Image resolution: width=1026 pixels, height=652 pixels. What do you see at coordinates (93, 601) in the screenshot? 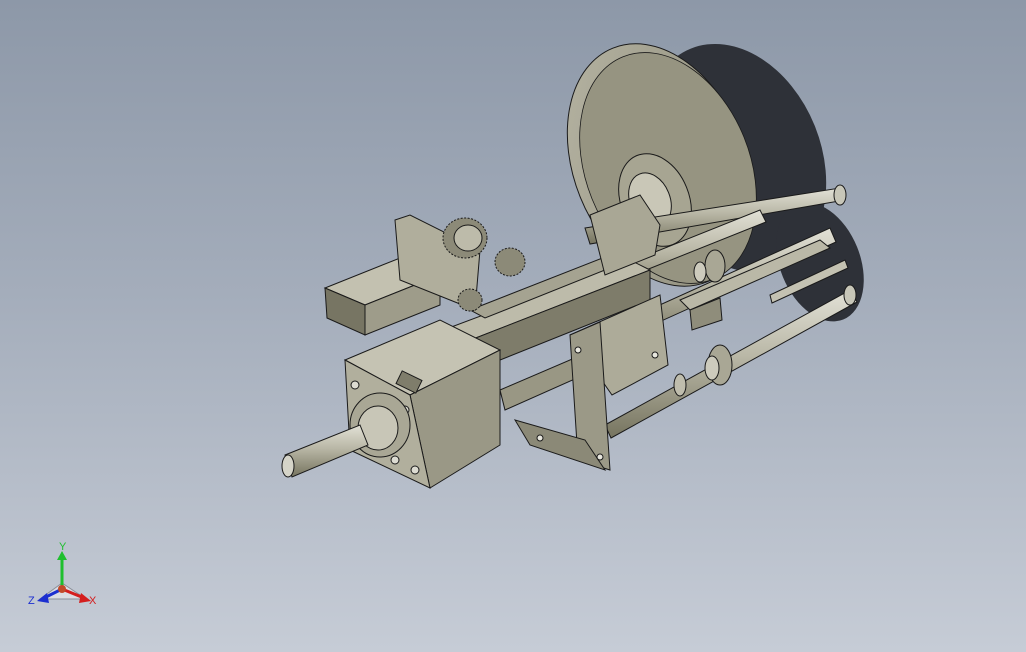
I see `x-axis-label: X` at bounding box center [93, 601].